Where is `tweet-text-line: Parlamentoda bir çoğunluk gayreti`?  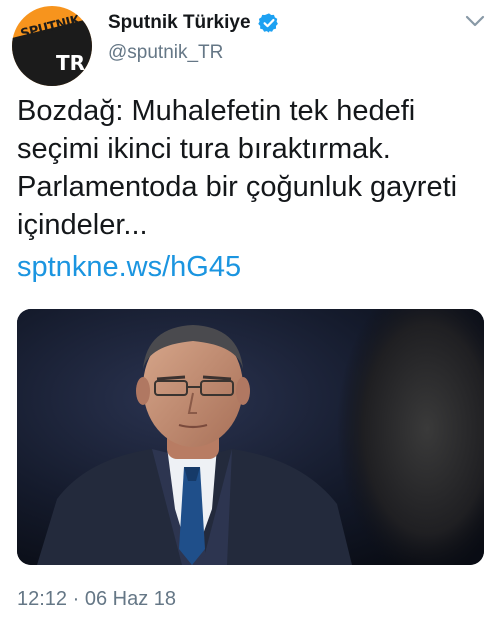
tweet-text-line: Parlamentoda bir çoğunluk gayreti is located at coordinates (237, 187).